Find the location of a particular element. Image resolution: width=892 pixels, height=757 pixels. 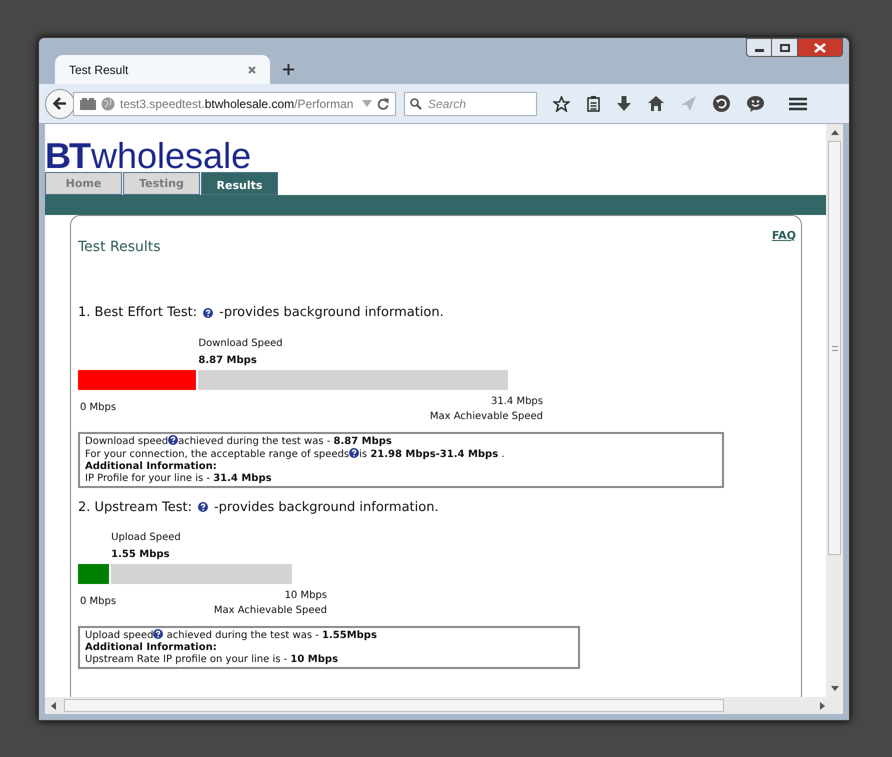

gauge-label: Download Speed is located at coordinates (241, 343).